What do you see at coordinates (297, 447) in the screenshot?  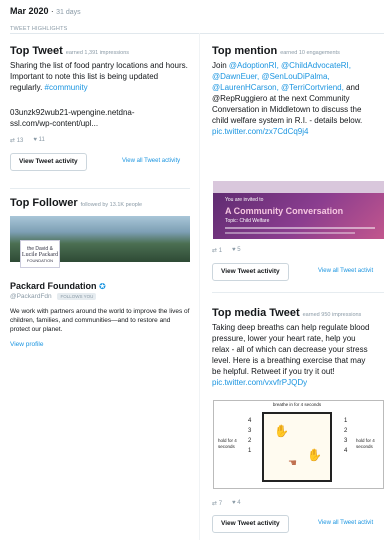 I see `breathing-square: ✋ ✋ ☚` at bounding box center [297, 447].